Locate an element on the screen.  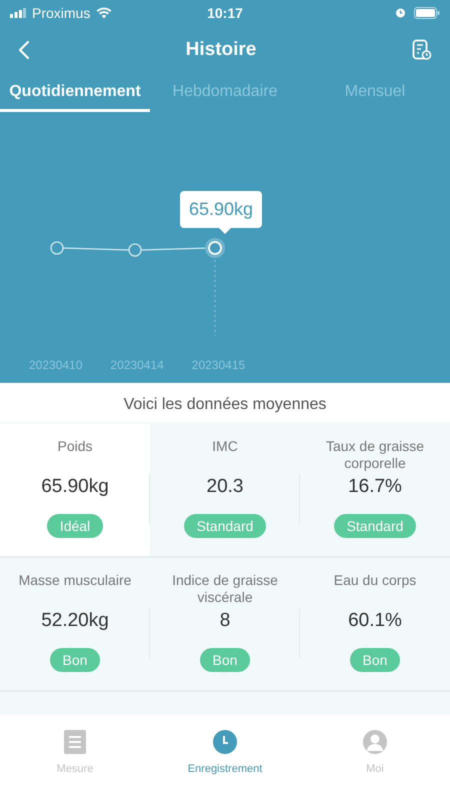
metric-label: Taux de graisse corporelle is located at coordinates (375, 455).